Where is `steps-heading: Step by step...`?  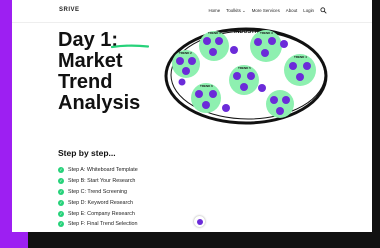
steps-heading: Step by step... is located at coordinates (87, 153).